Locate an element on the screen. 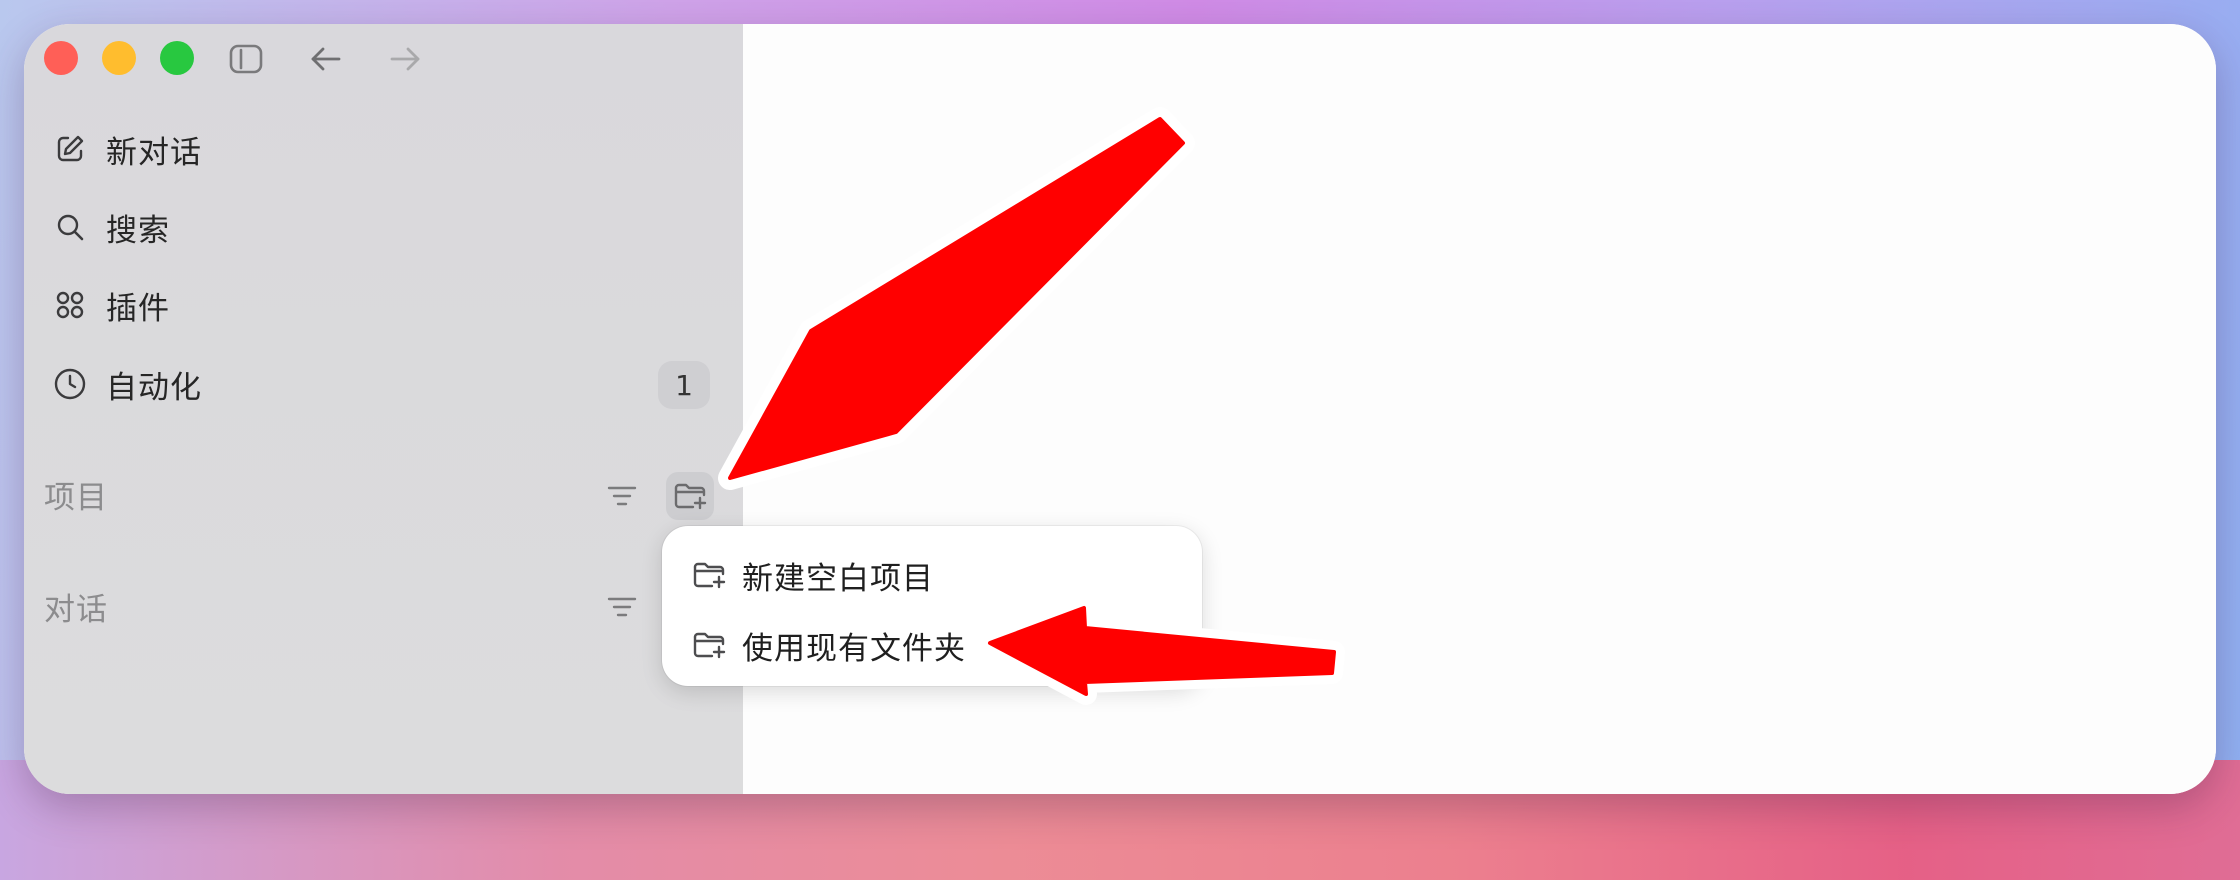 The height and width of the screenshot is (880, 2240). menu-item-new-blank-project: 新建空白项目 is located at coordinates (935, 575).